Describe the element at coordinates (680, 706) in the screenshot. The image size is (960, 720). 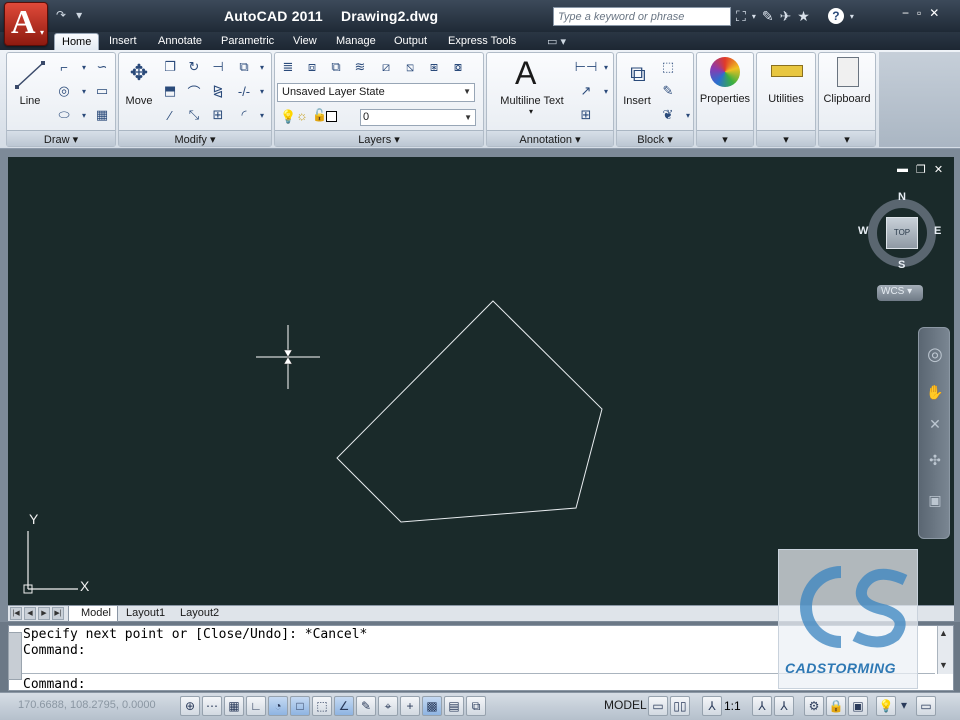
I see `quick-view-drawings-icon: ▯▯` at that location.